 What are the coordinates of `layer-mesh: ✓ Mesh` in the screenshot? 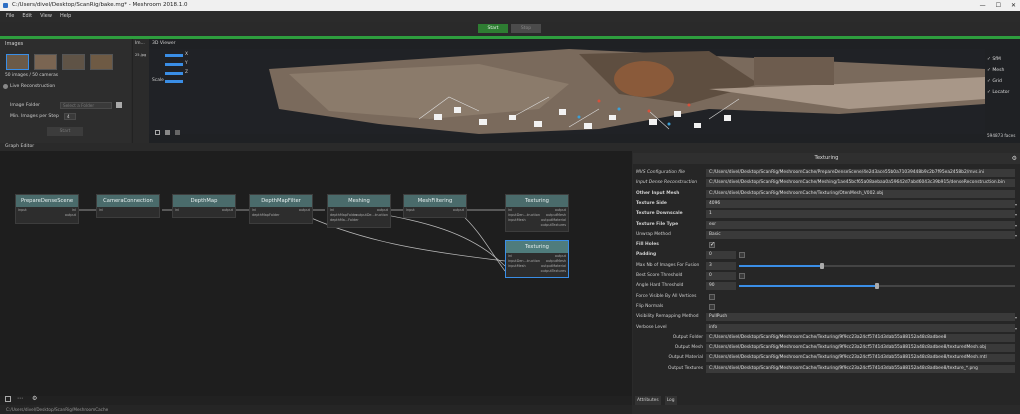 It's located at (995, 70).